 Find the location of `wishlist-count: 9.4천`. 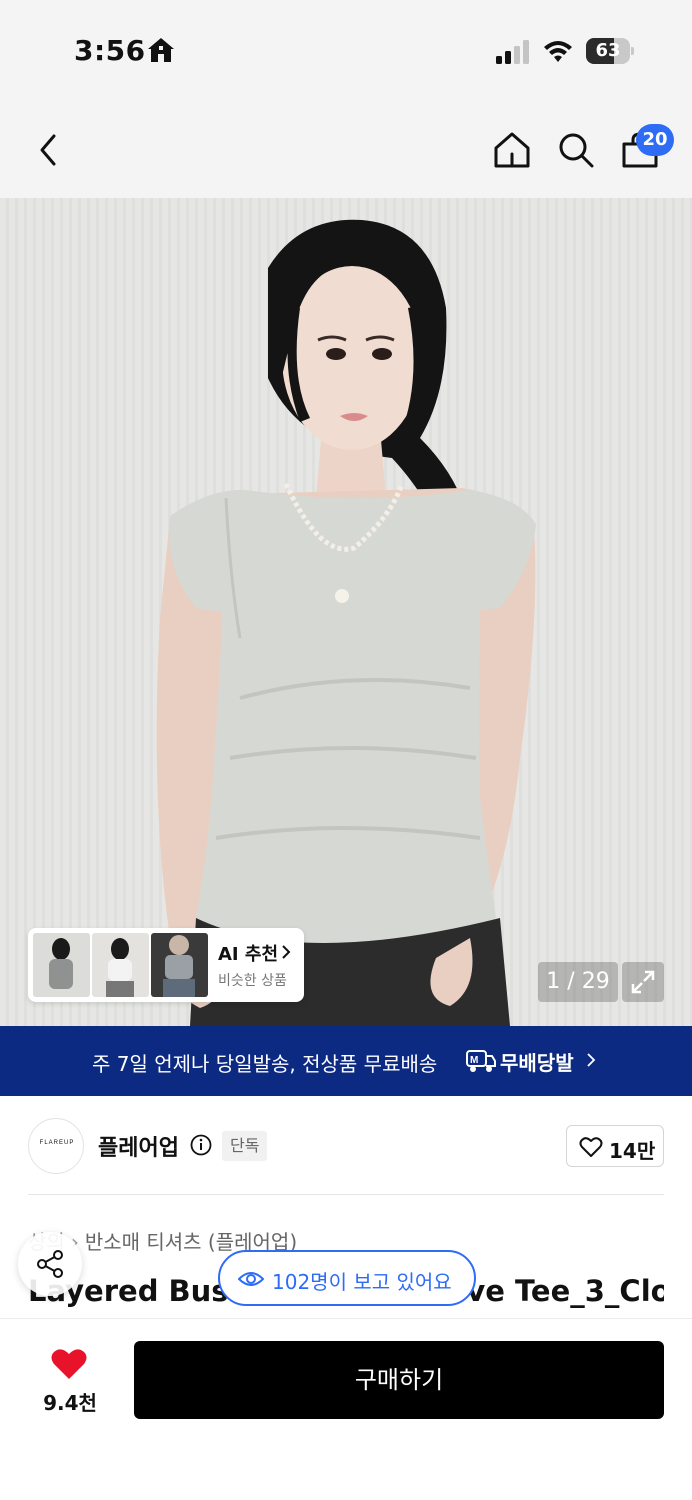

wishlist-count: 9.4천 is located at coordinates (70, 1403).